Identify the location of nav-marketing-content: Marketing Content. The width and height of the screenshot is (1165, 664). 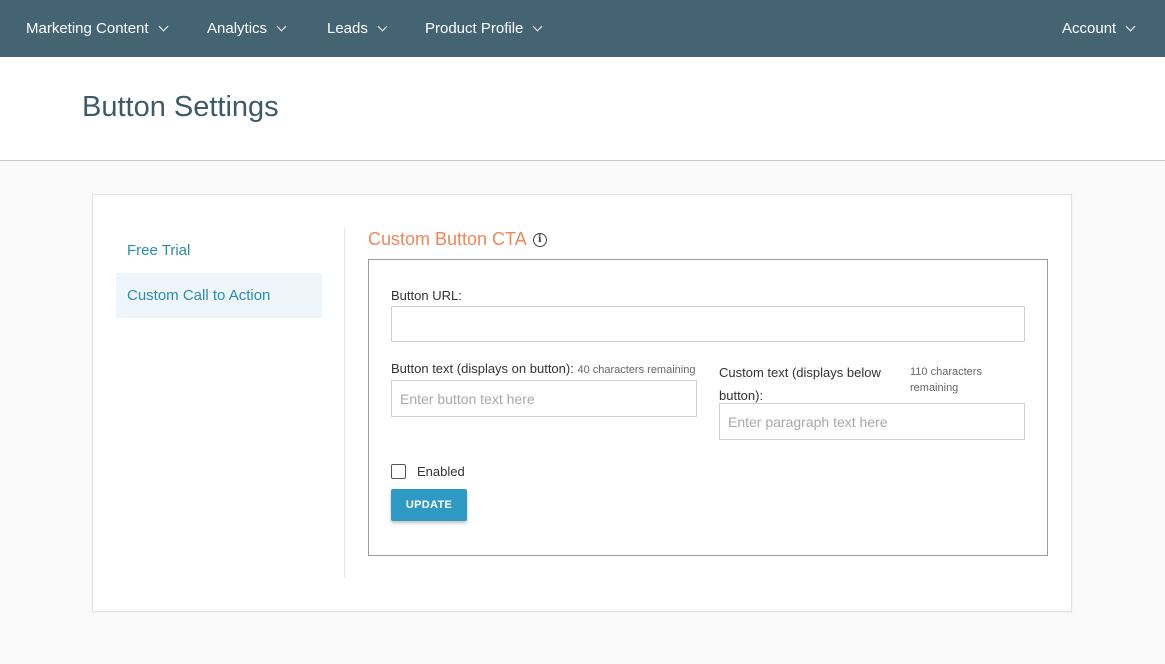
(97, 28).